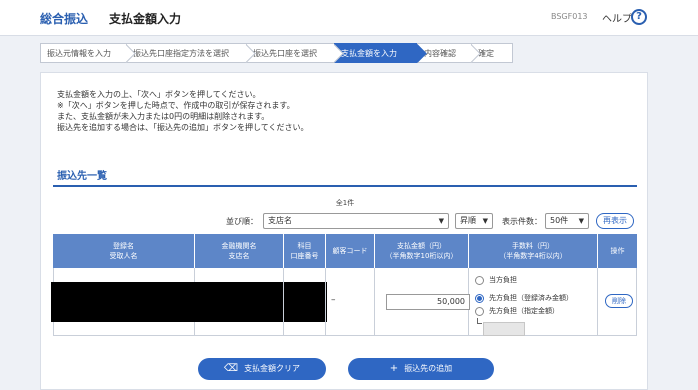 This screenshot has height=390, width=698. I want to click on customer-code-value: –, so click(333, 300).